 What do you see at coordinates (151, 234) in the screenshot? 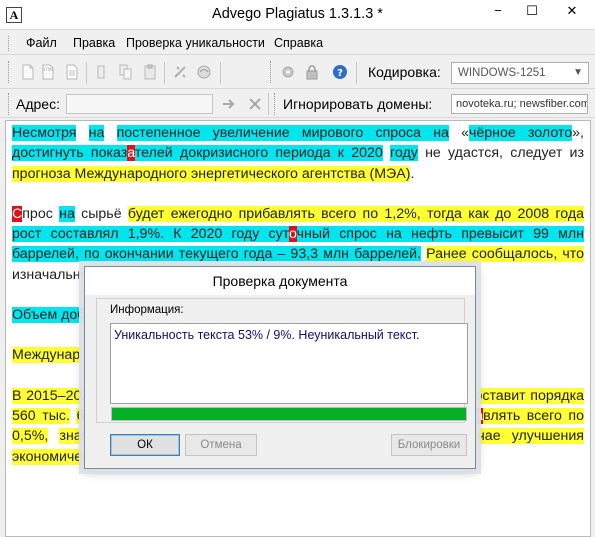
I see `highlighted-fragment: рост составлял 1,9%. К 2020 году сут` at bounding box center [151, 234].